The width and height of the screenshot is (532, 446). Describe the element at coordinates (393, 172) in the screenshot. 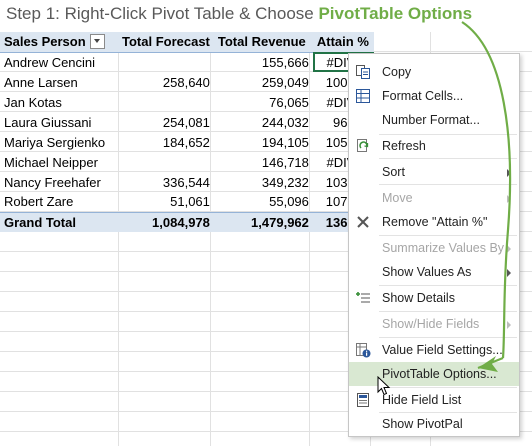

I see `menu-item-label: Sort` at that location.